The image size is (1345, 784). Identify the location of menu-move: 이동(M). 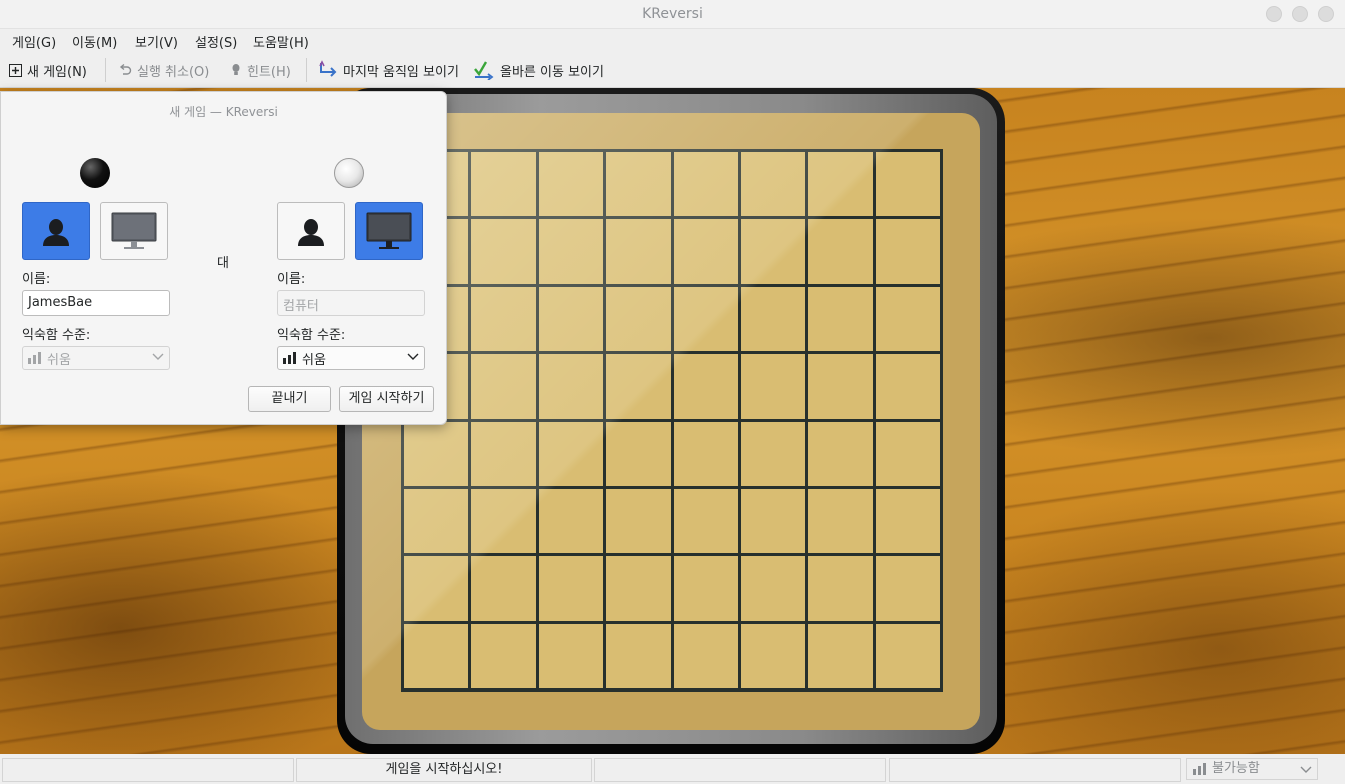
(94, 41).